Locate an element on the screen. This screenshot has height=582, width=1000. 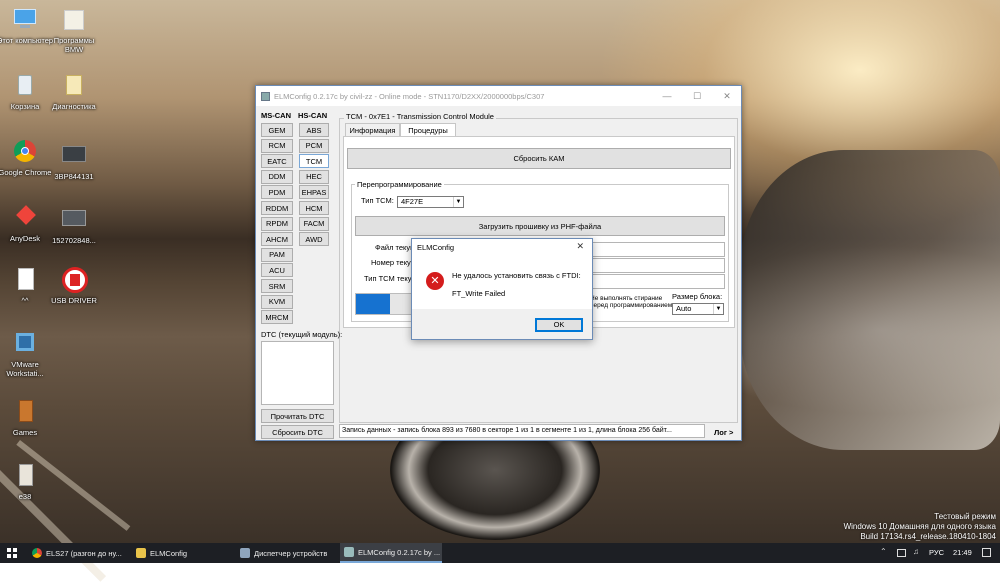
no-erase-checkbox-label-2: перед программированием is located at coordinates (631, 305).